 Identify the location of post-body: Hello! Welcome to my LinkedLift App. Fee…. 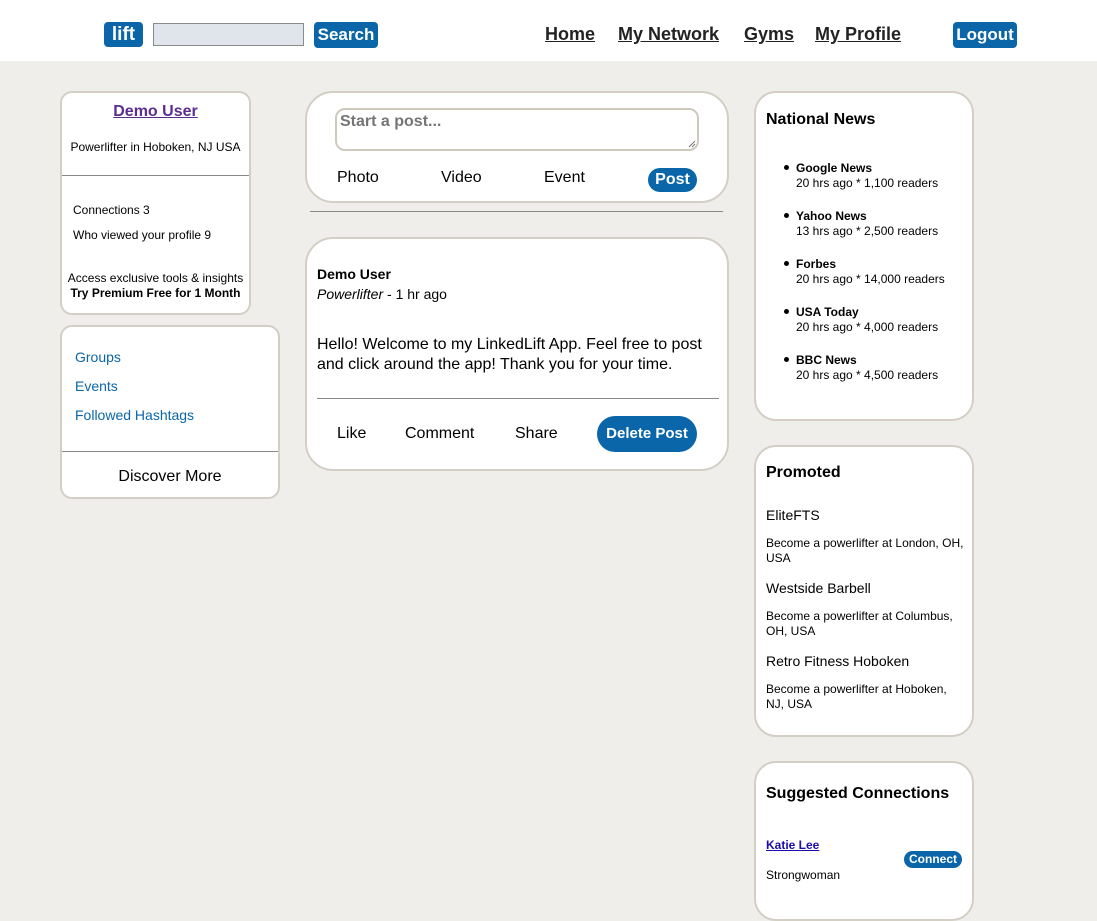
(509, 354).